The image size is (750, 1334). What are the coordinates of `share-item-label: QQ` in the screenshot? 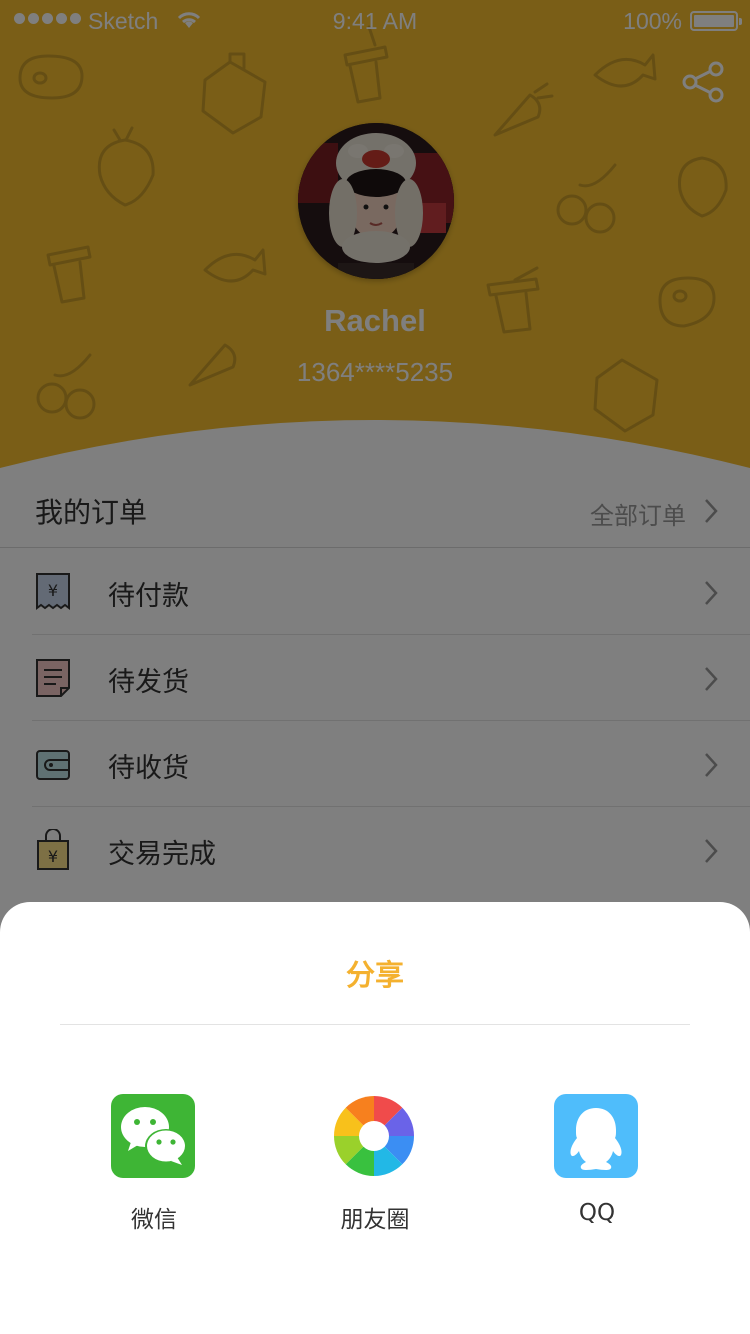 It's located at (597, 1213).